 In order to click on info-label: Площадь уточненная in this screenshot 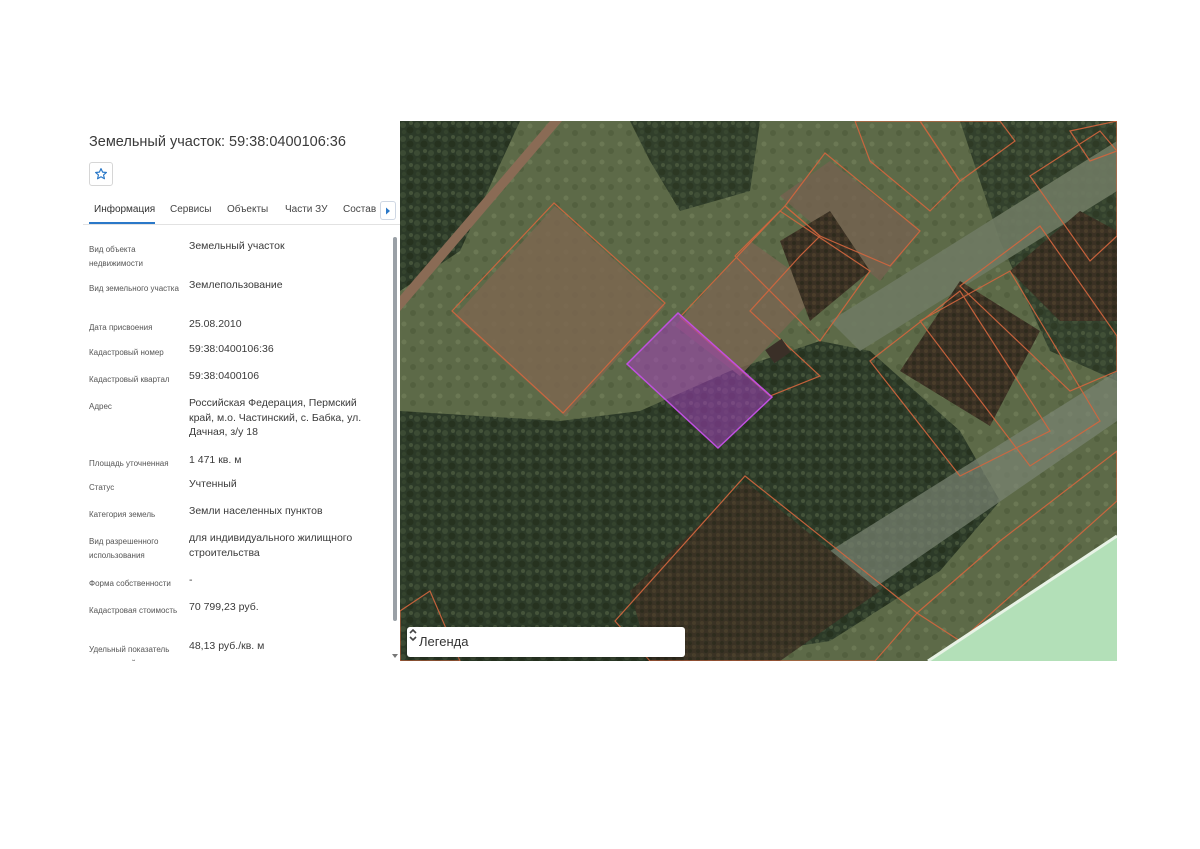, I will do `click(129, 463)`.